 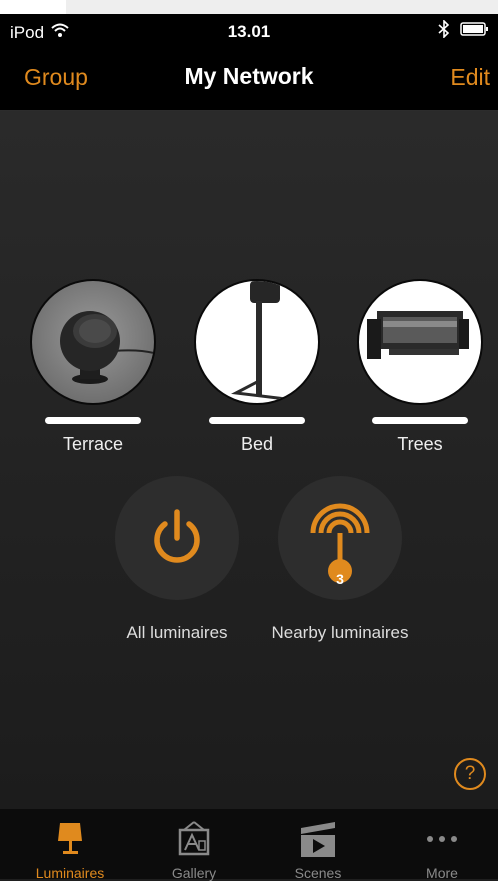 What do you see at coordinates (470, 774) in the screenshot?
I see `help-button: ?` at bounding box center [470, 774].